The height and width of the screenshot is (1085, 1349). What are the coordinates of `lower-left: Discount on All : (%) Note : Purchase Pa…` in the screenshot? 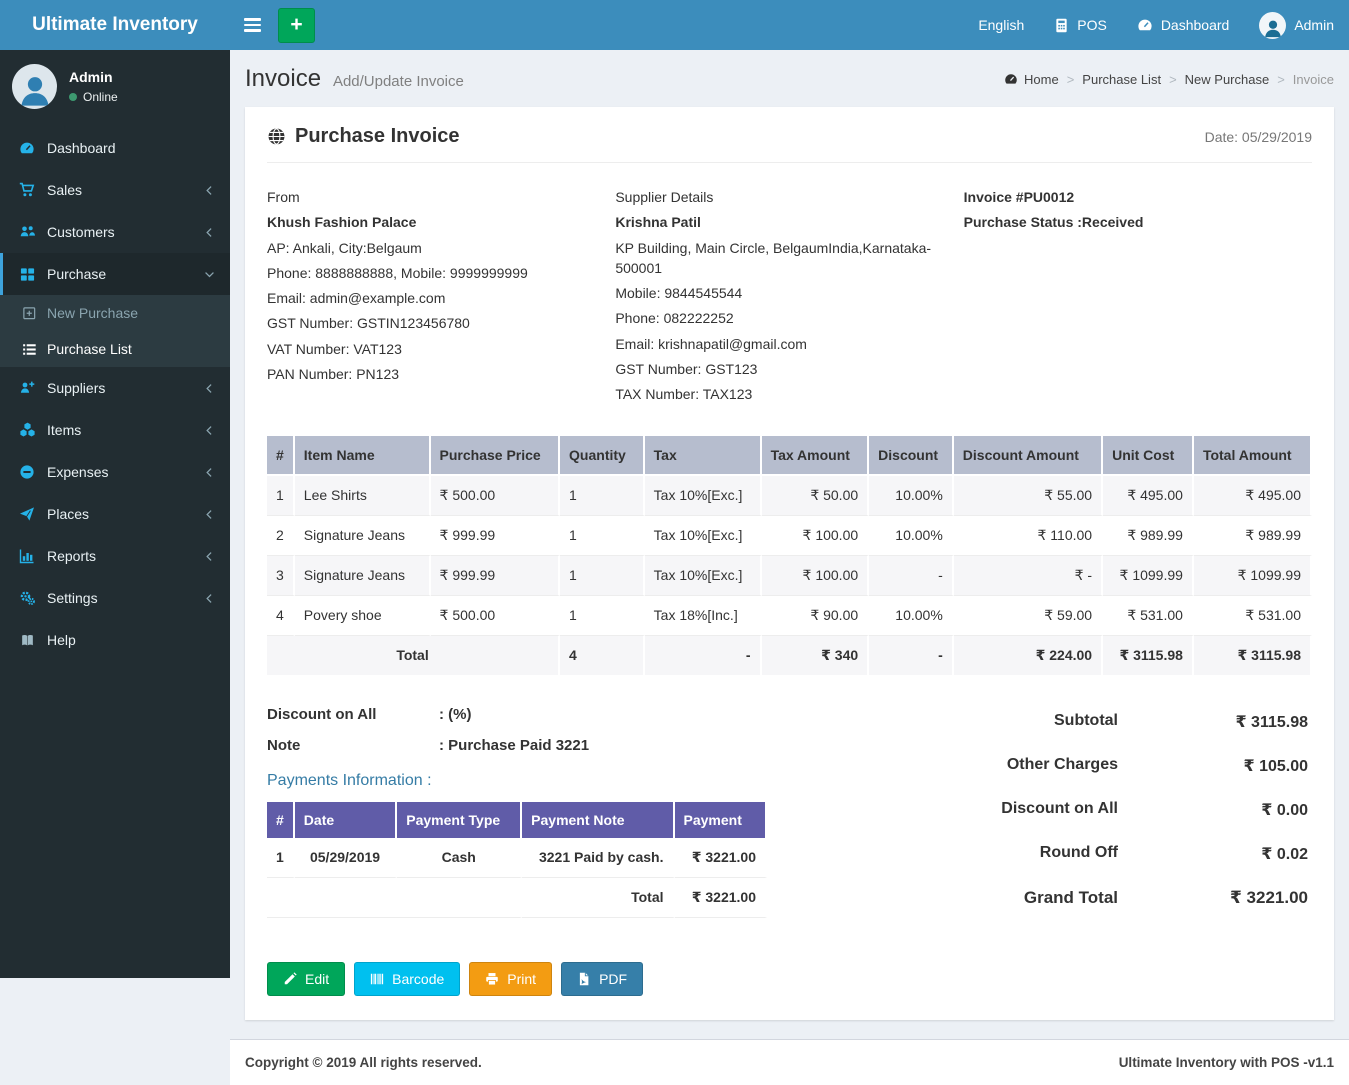 It's located at (517, 819).